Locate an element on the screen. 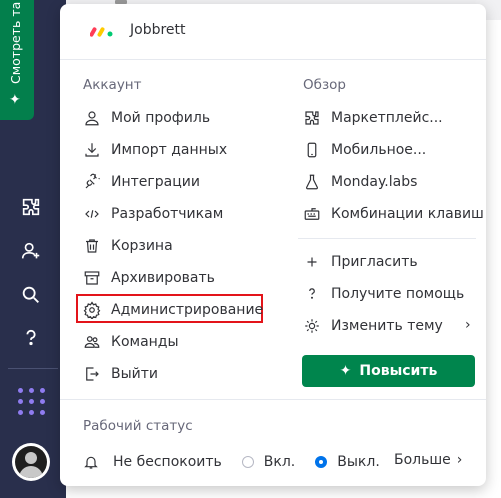 Image resolution: width=501 pixels, height=498 pixels. menu-item-label: Мой профиль is located at coordinates (161, 118).